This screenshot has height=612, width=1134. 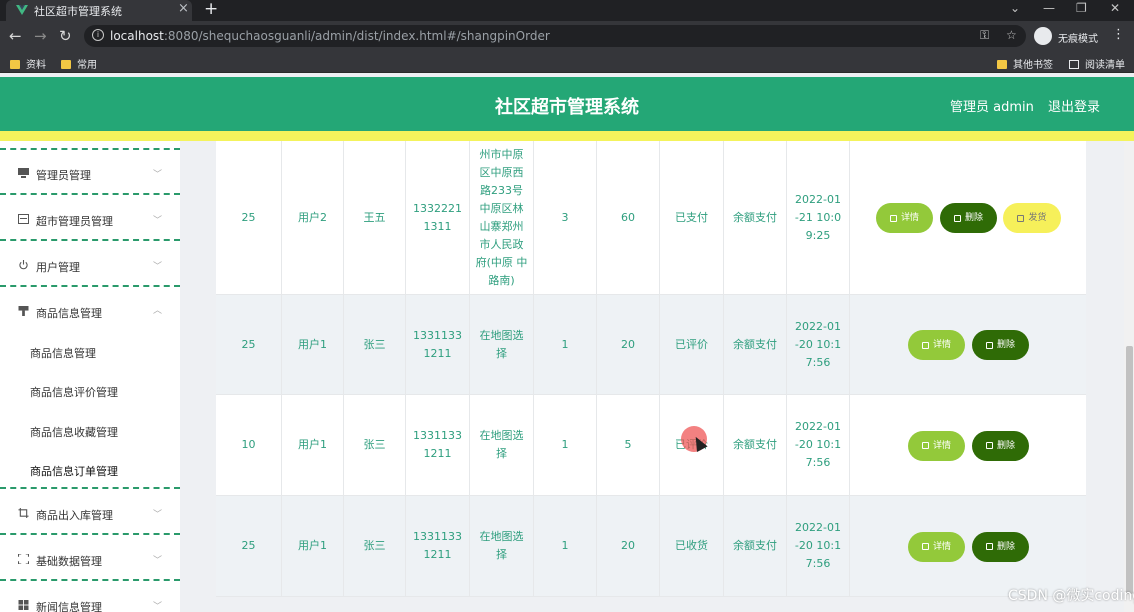 I want to click on new-tab-icon: +, so click(x=211, y=9).